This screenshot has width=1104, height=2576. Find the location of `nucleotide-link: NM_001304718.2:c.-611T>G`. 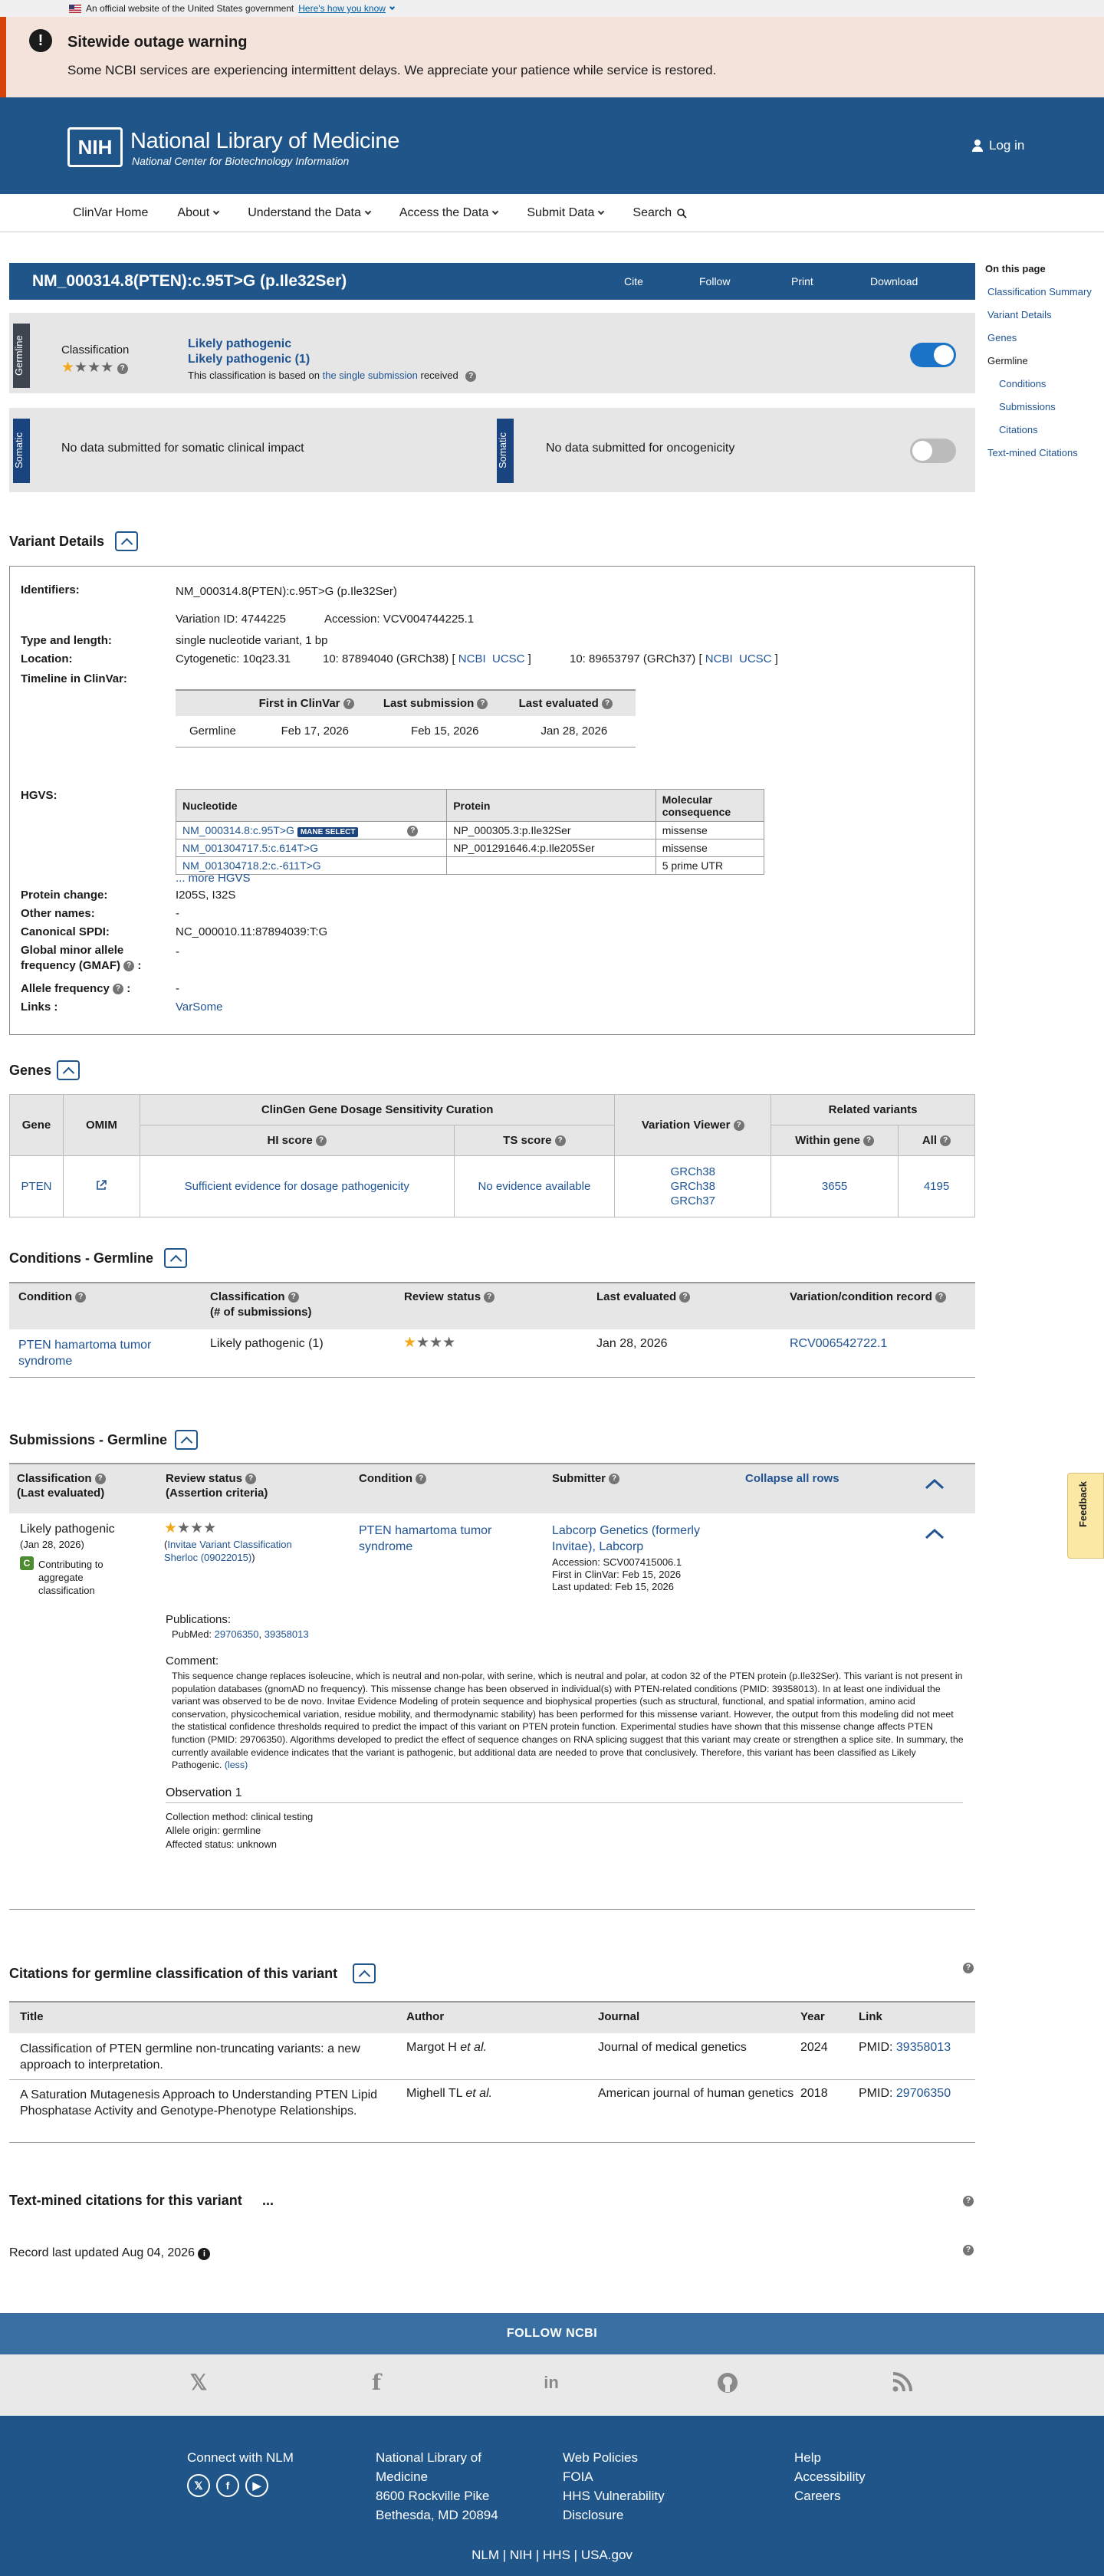

nucleotide-link: NM_001304718.2:c.-611T>G is located at coordinates (252, 866).